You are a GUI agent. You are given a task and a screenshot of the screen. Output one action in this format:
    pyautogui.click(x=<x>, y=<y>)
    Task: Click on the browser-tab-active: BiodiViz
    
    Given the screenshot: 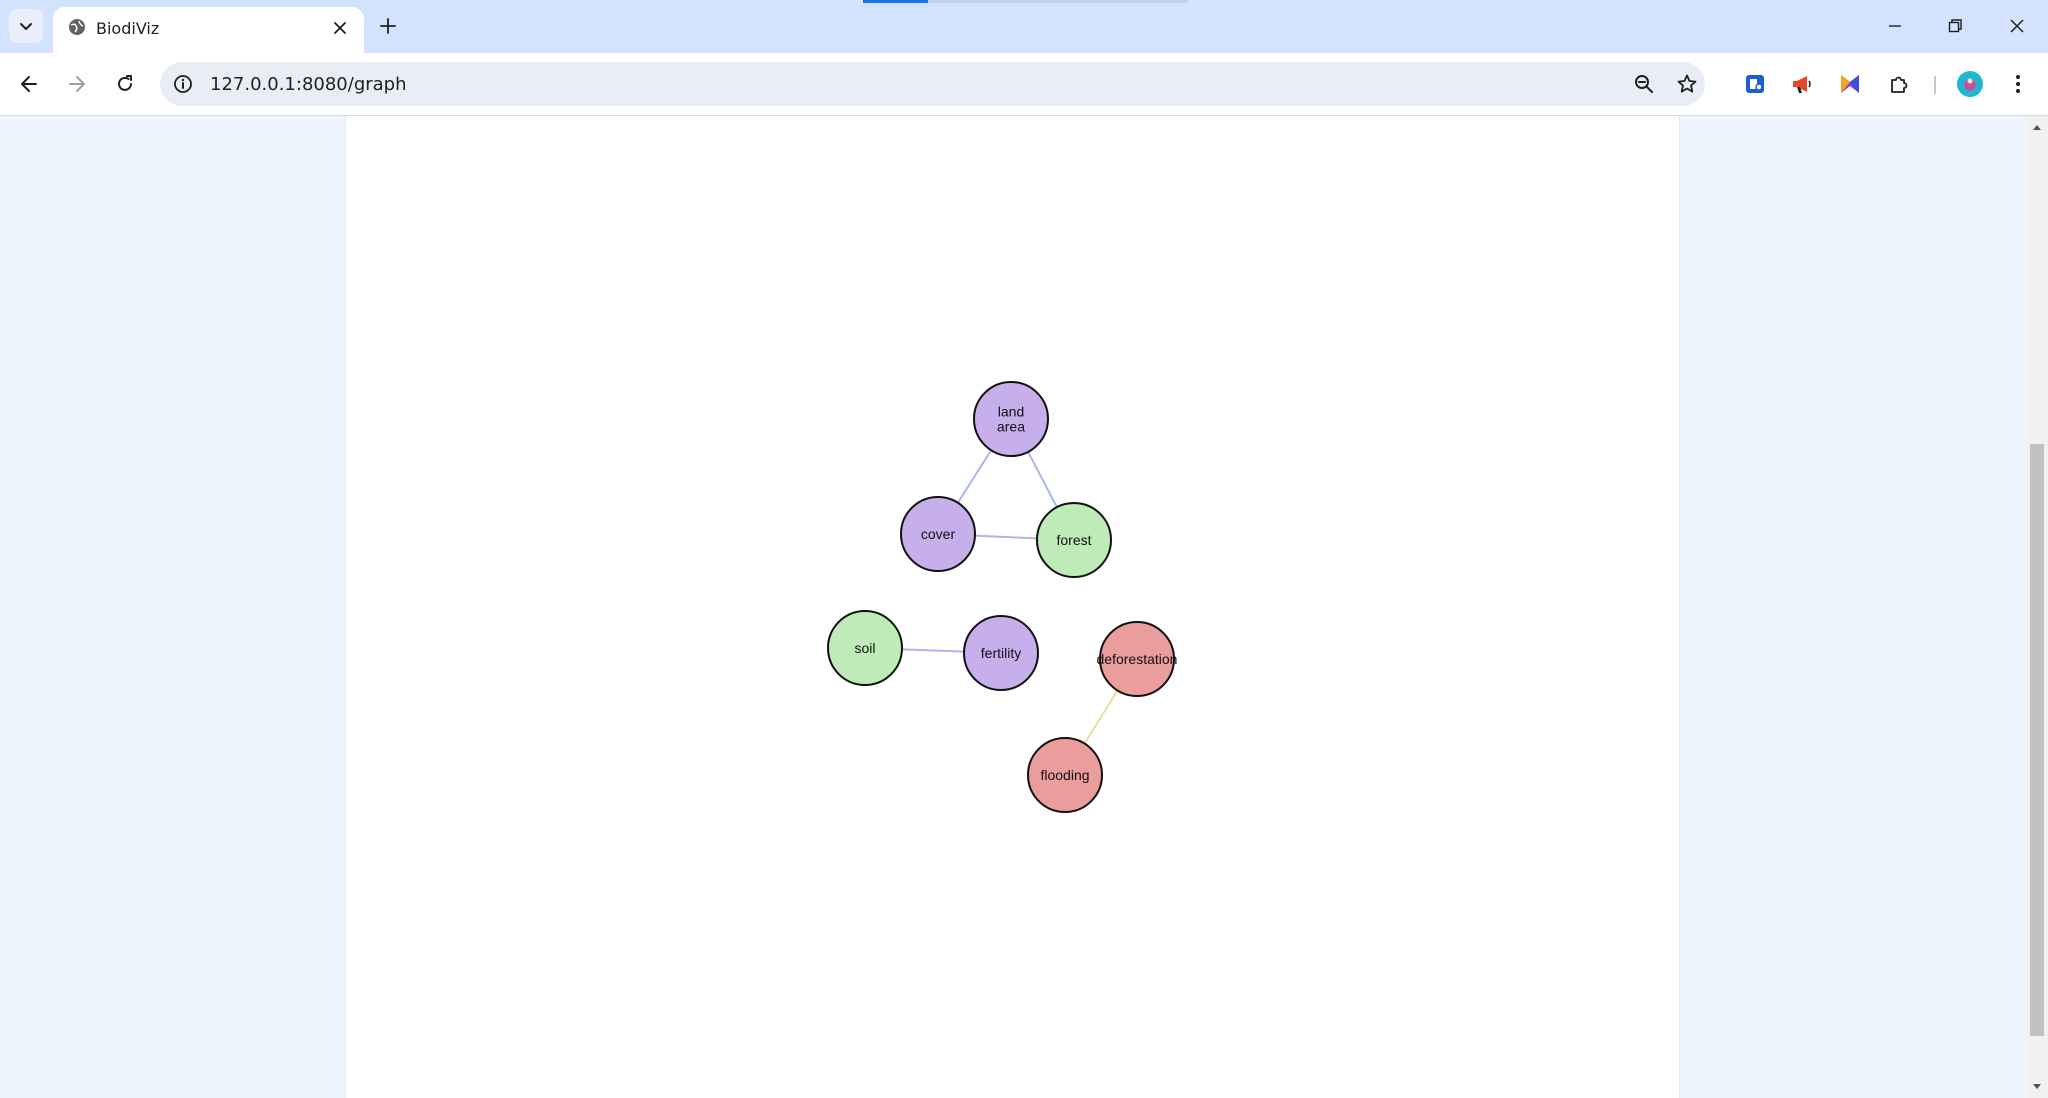 What is the action you would take?
    pyautogui.click(x=208, y=30)
    